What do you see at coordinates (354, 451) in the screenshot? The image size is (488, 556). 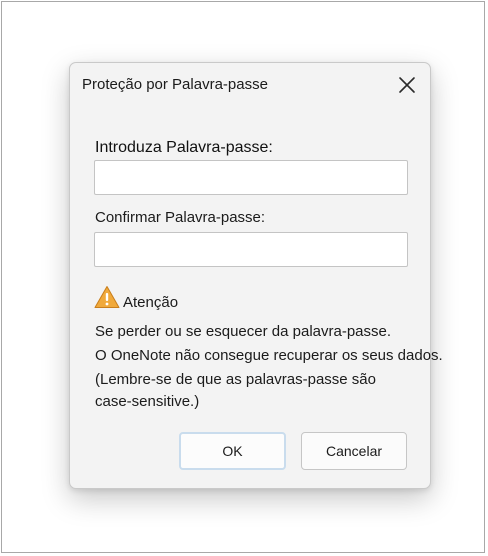 I see `cancel-button: Cancelar` at bounding box center [354, 451].